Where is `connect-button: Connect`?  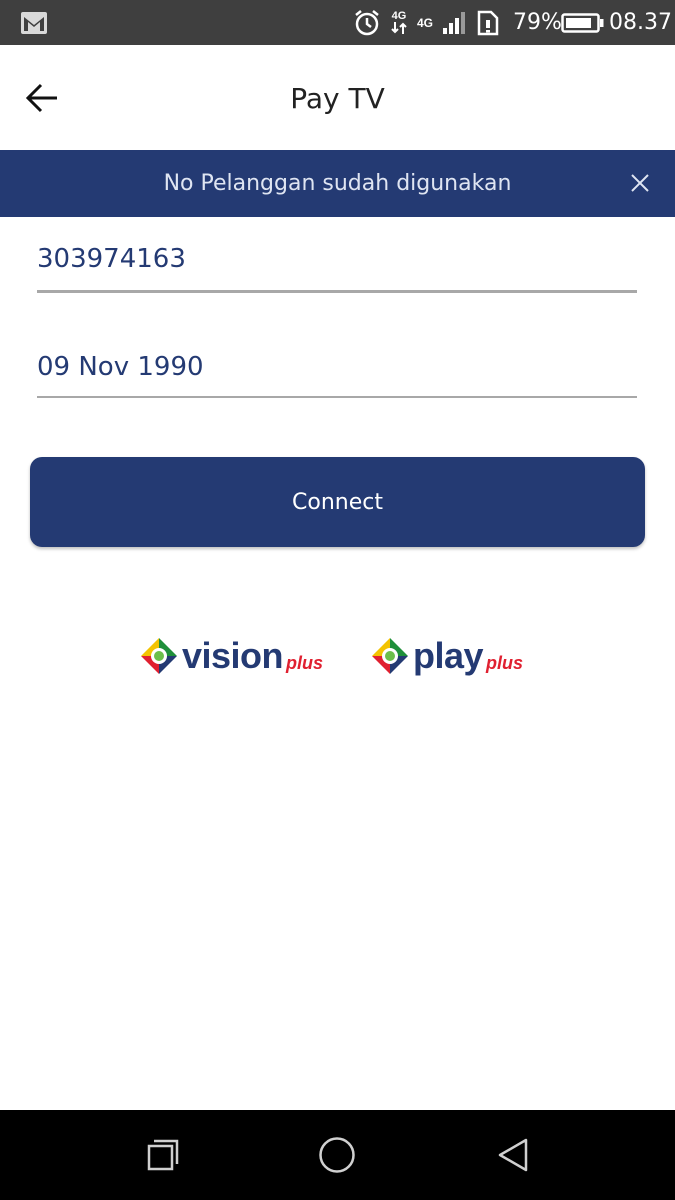 connect-button: Connect is located at coordinates (337, 502).